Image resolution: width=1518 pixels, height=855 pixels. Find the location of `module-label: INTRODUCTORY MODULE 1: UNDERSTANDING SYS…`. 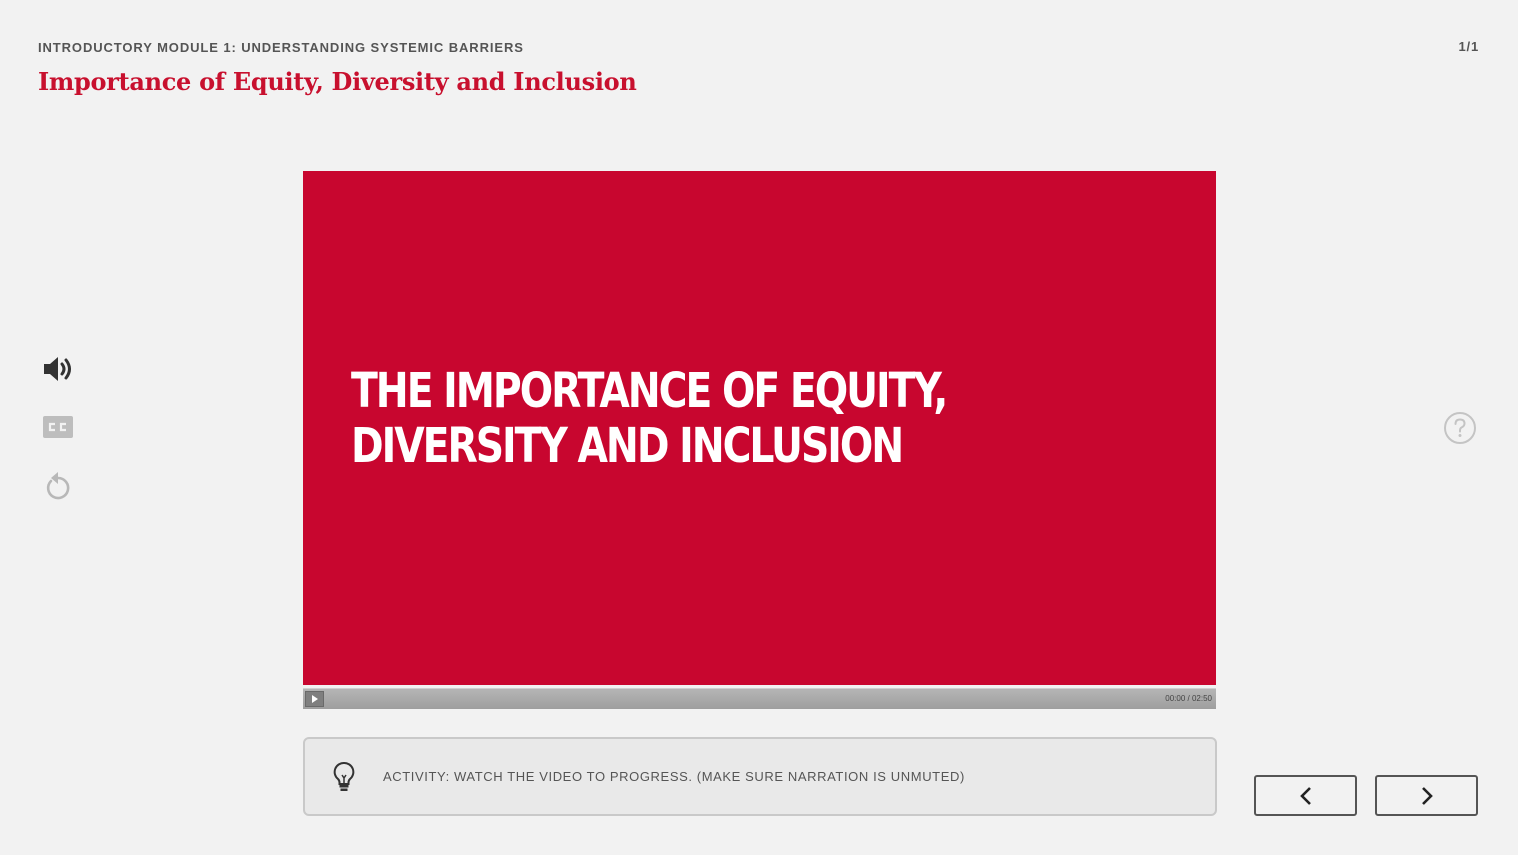

module-label: INTRODUCTORY MODULE 1: UNDERSTANDING SYS… is located at coordinates (281, 47).